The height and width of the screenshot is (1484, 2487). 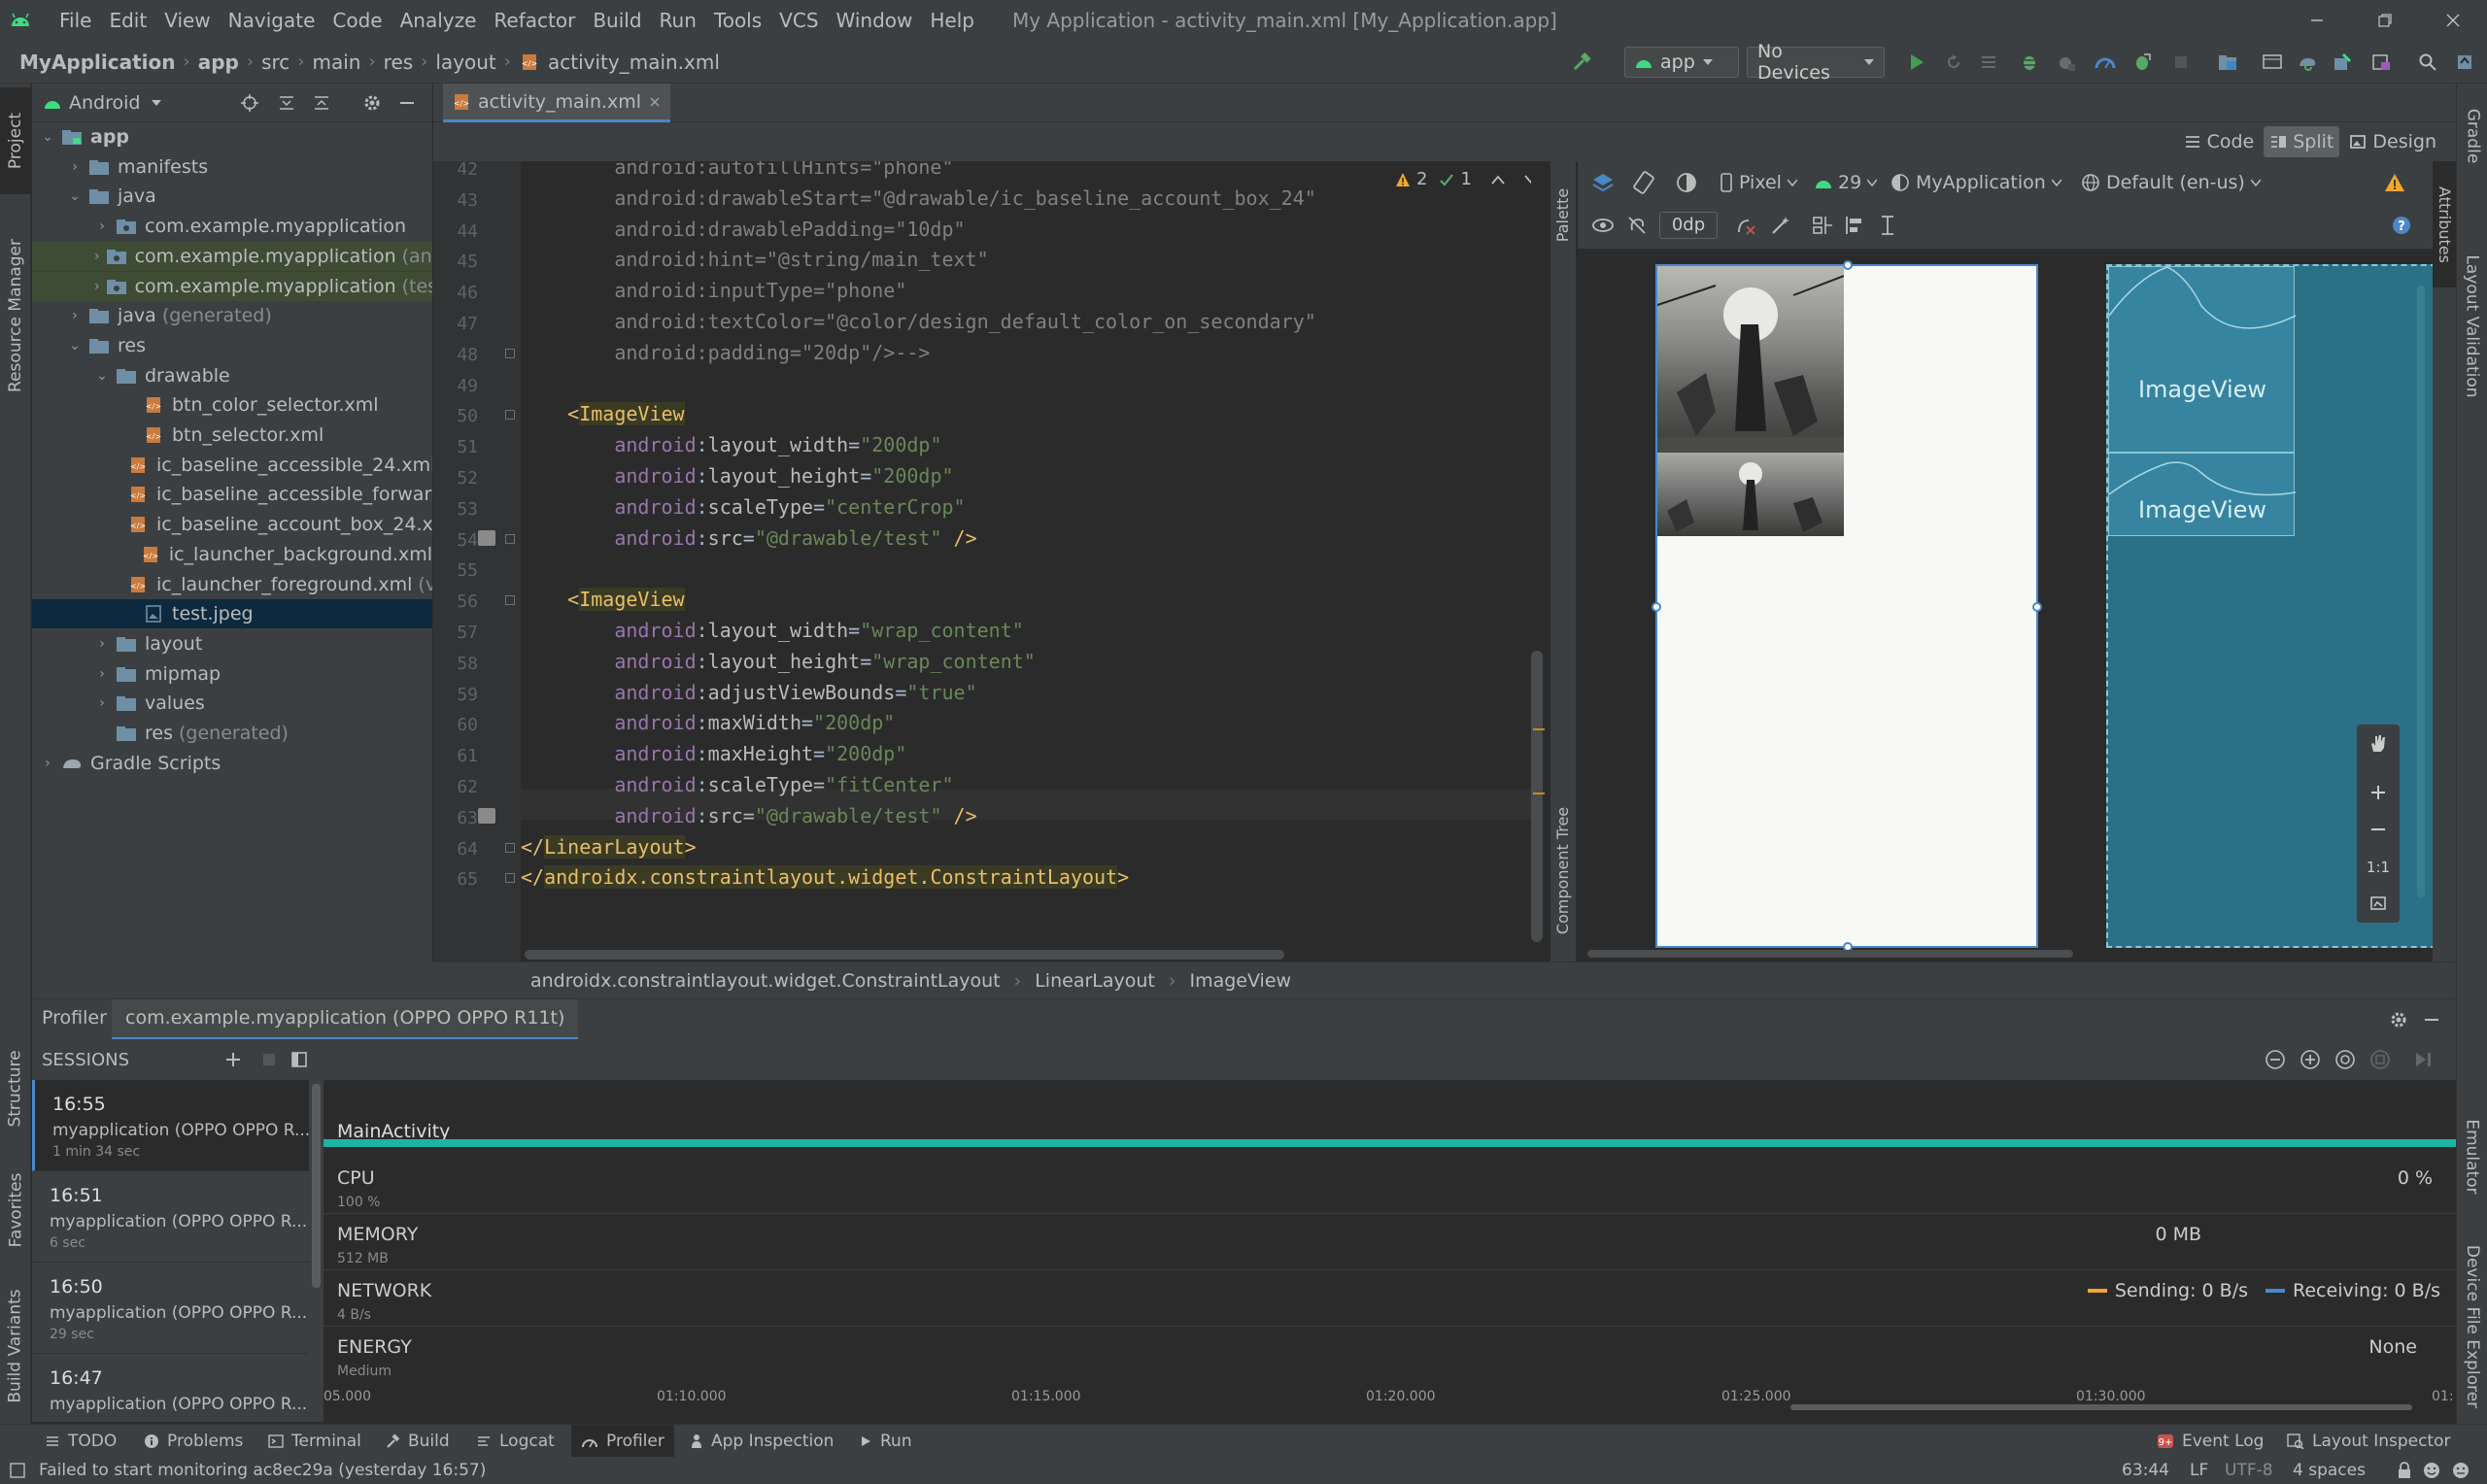 I want to click on locate-icon, so click(x=249, y=103).